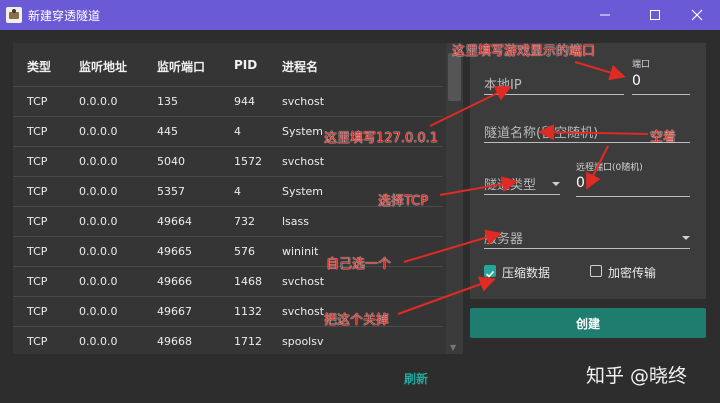 This screenshot has height=403, width=720. What do you see at coordinates (174, 281) in the screenshot?
I see `cell-listen-port: 49666` at bounding box center [174, 281].